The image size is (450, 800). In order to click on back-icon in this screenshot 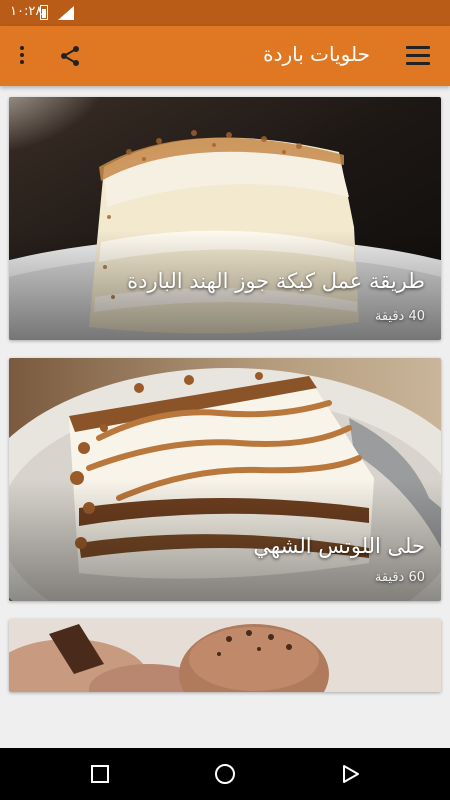, I will do `click(351, 774)`.